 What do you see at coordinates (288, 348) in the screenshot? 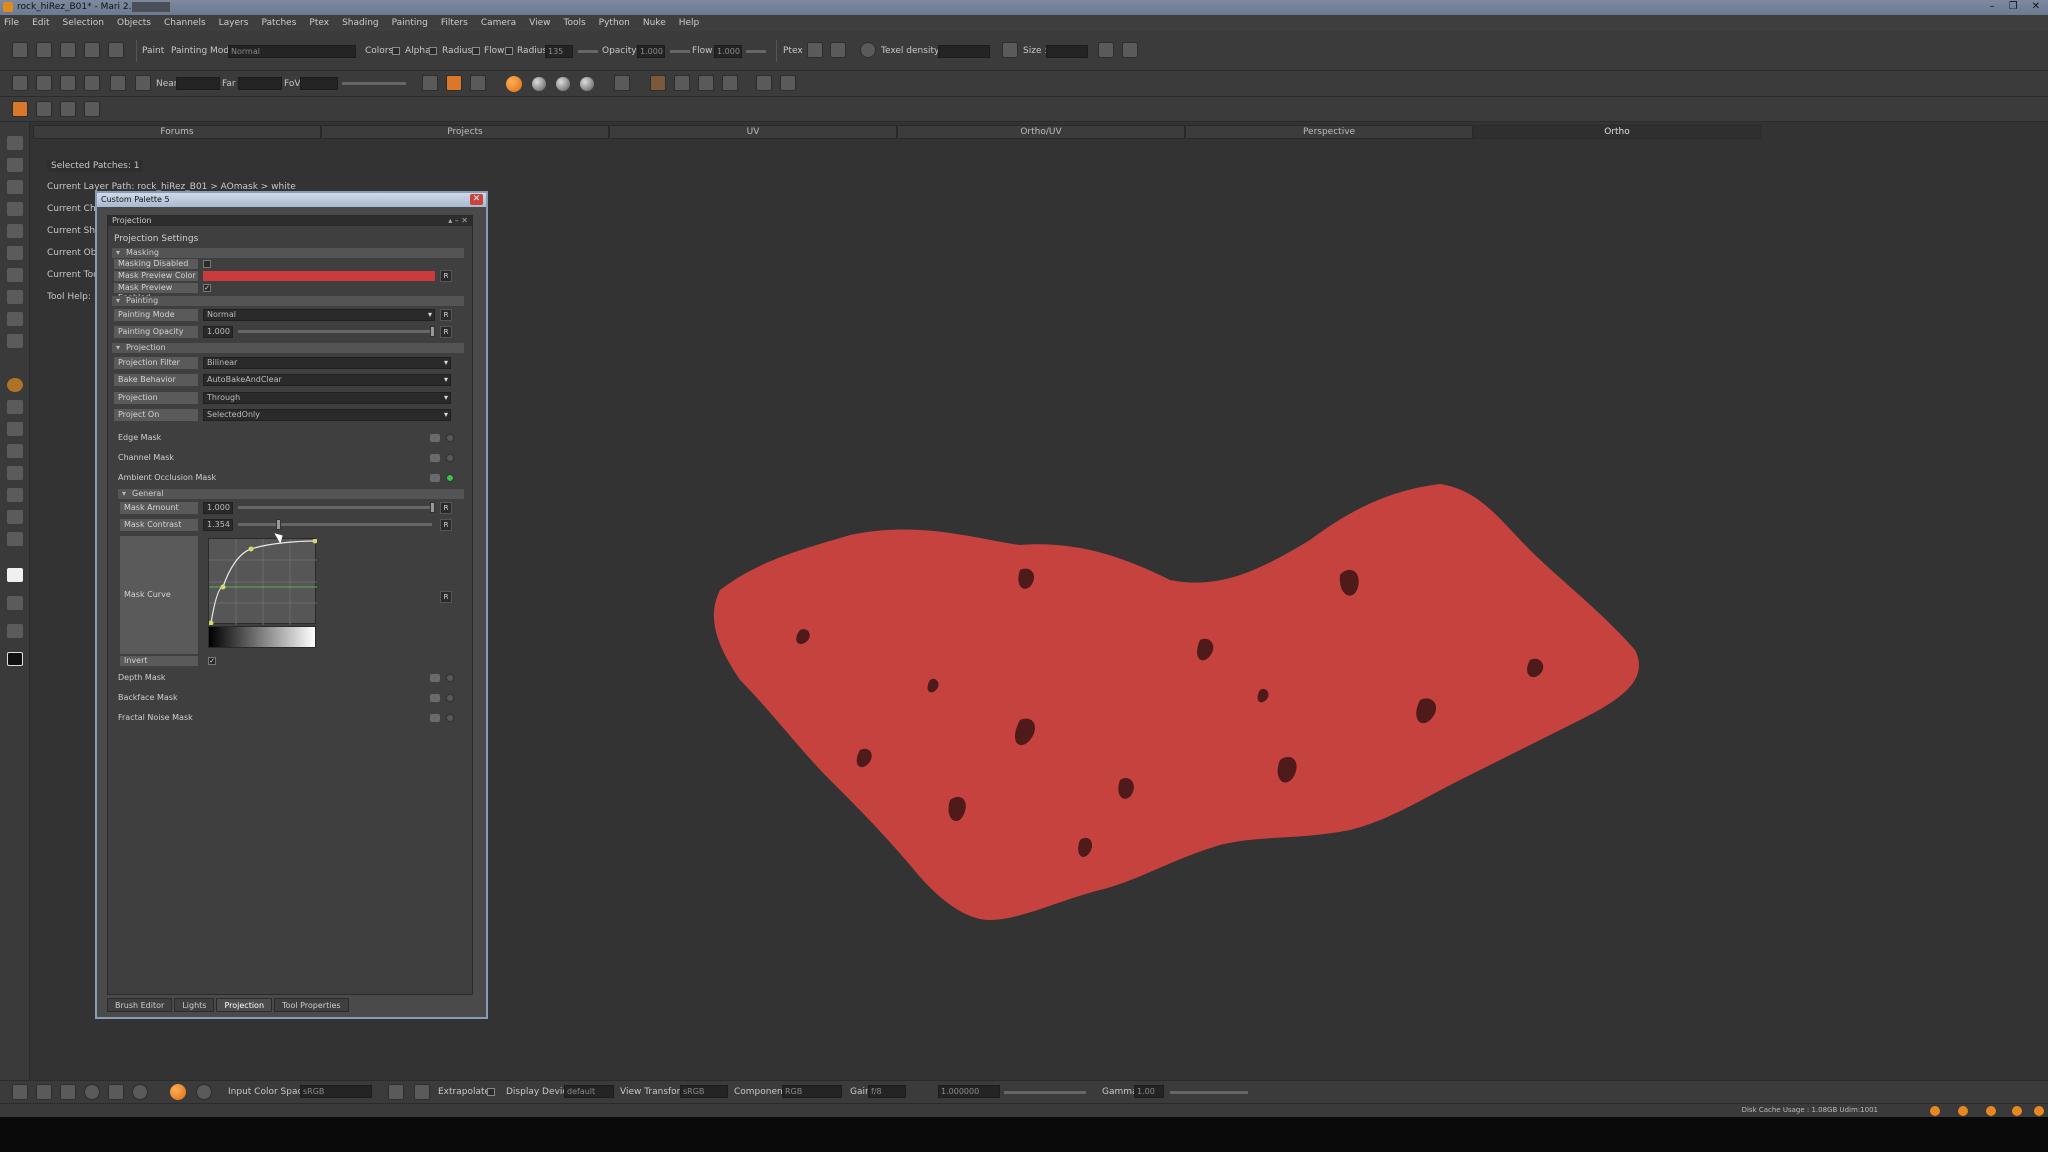
I see `projection-group-header: Projection` at bounding box center [288, 348].